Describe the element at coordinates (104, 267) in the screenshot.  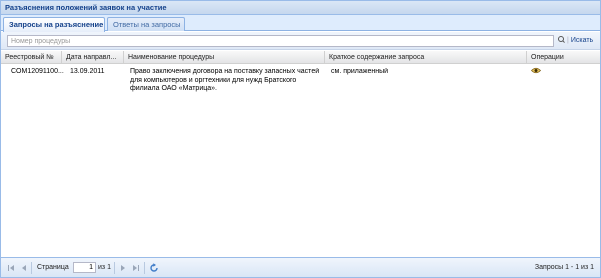
I see `page-count-label: из 1` at that location.